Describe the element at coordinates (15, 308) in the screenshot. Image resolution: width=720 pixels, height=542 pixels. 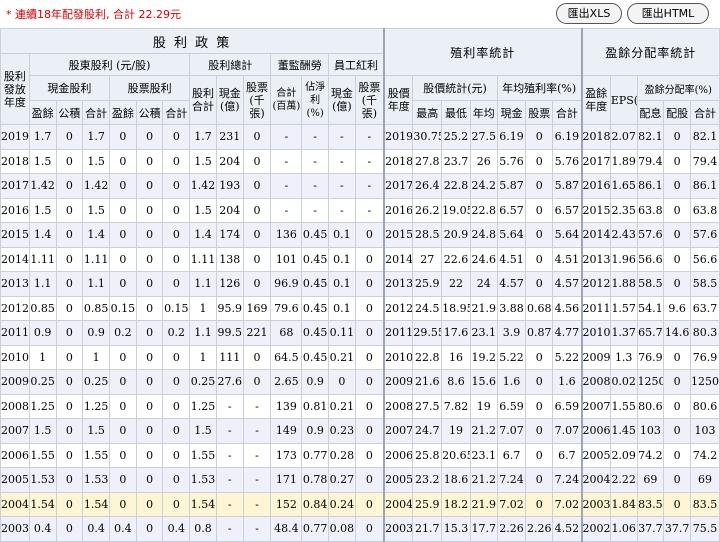
I see `year-cell: 2012` at that location.